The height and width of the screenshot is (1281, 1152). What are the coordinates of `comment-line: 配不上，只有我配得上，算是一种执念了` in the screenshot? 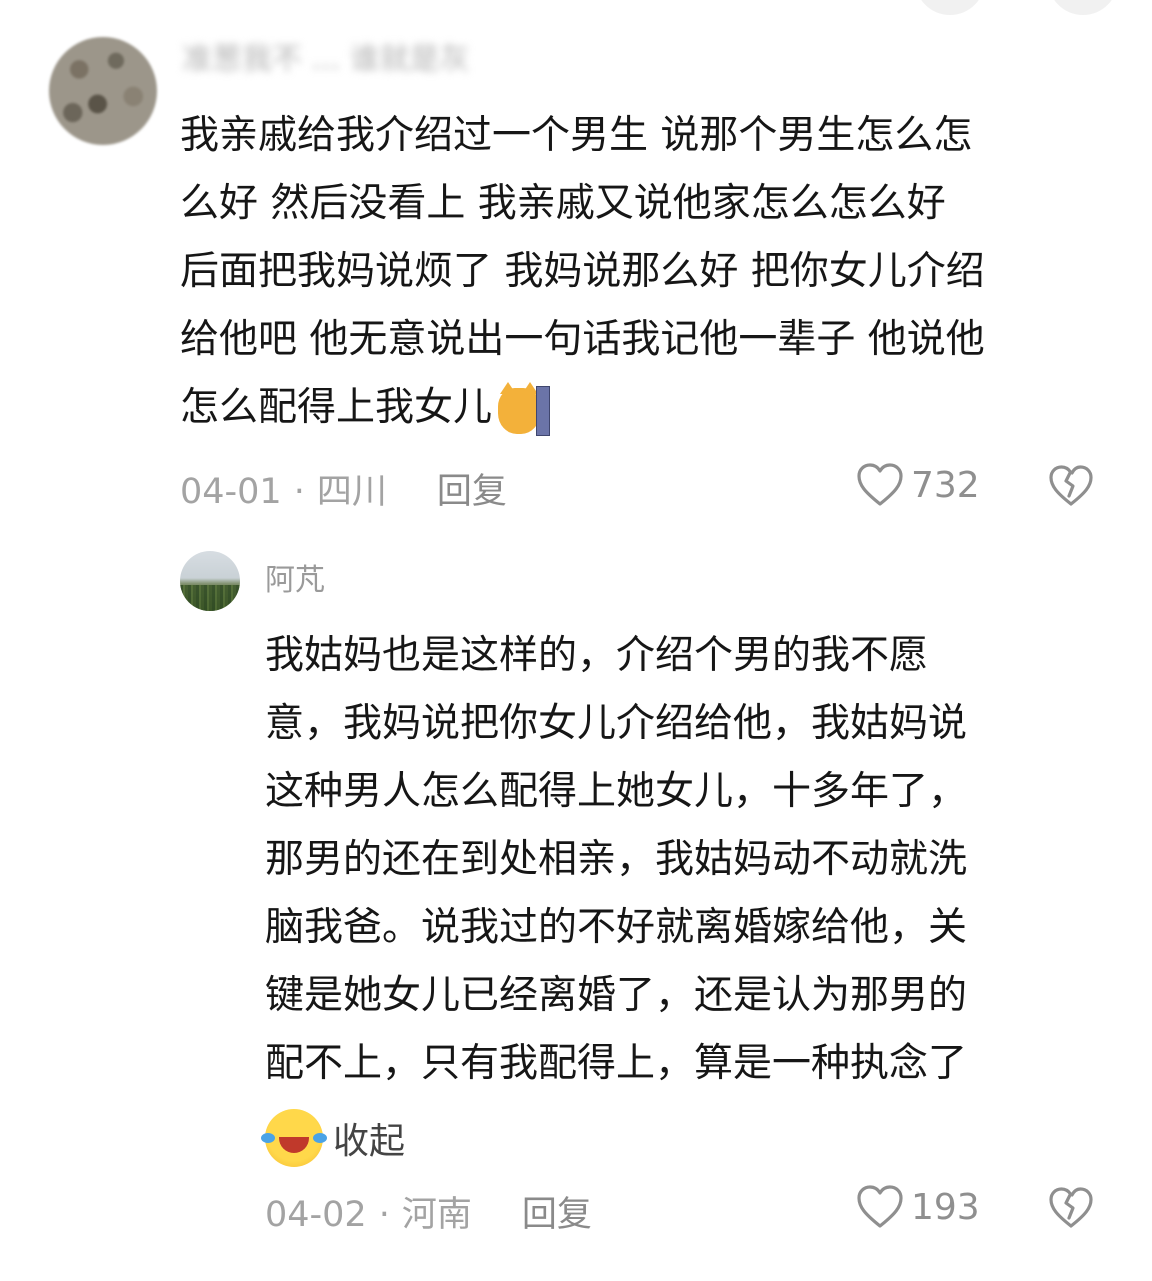 It's located at (616, 1063).